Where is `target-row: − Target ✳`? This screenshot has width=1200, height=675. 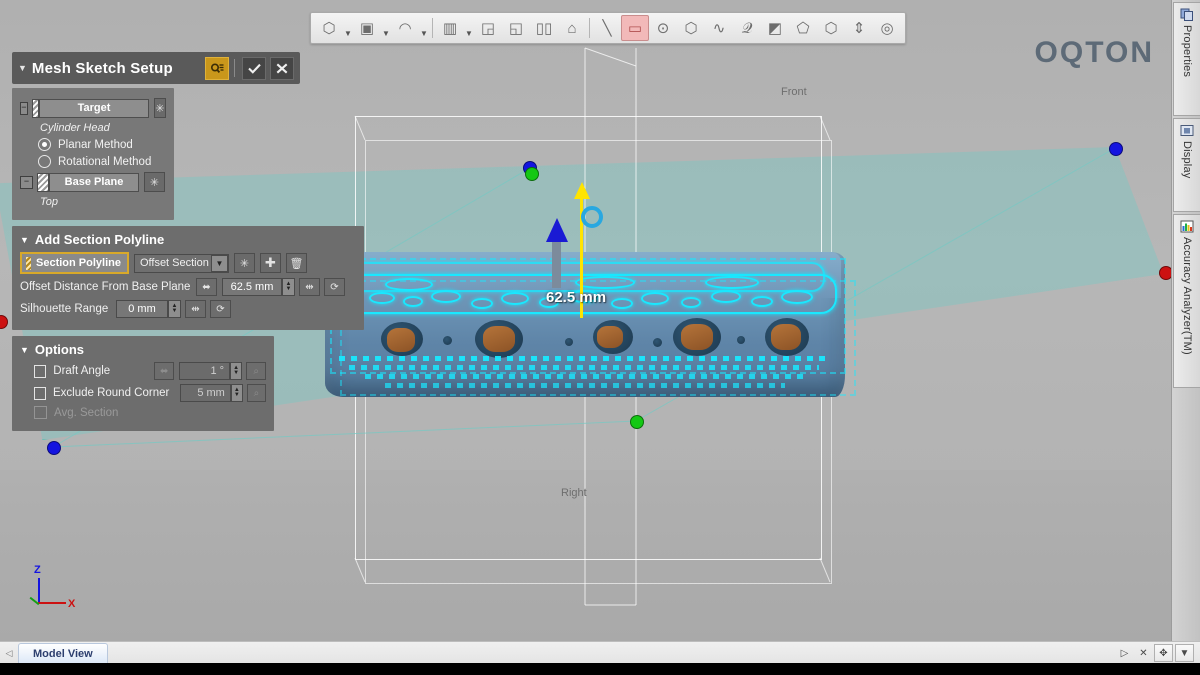 target-row: − Target ✳ is located at coordinates (93, 108).